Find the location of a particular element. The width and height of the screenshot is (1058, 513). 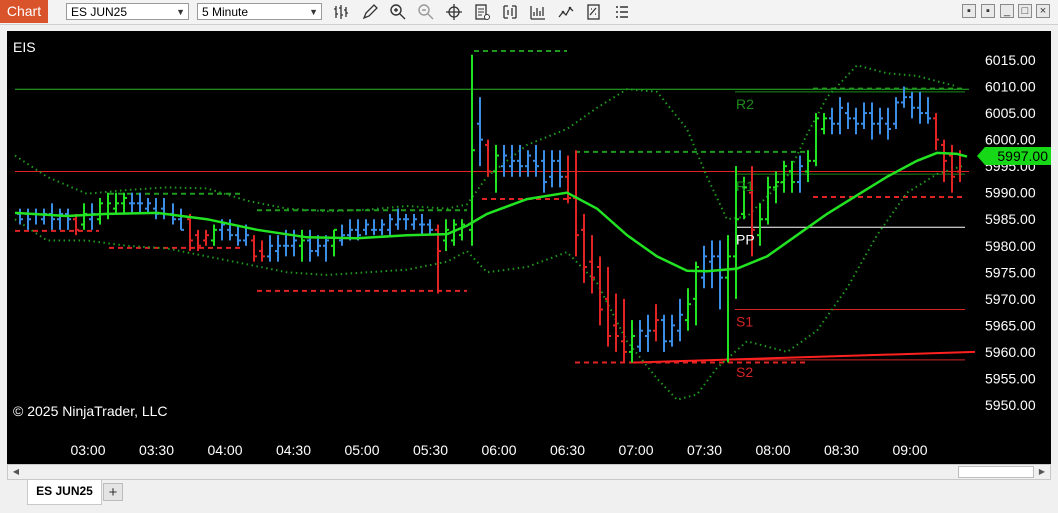

instrument-selector: ES JUN25 ▼ is located at coordinates (127, 11).